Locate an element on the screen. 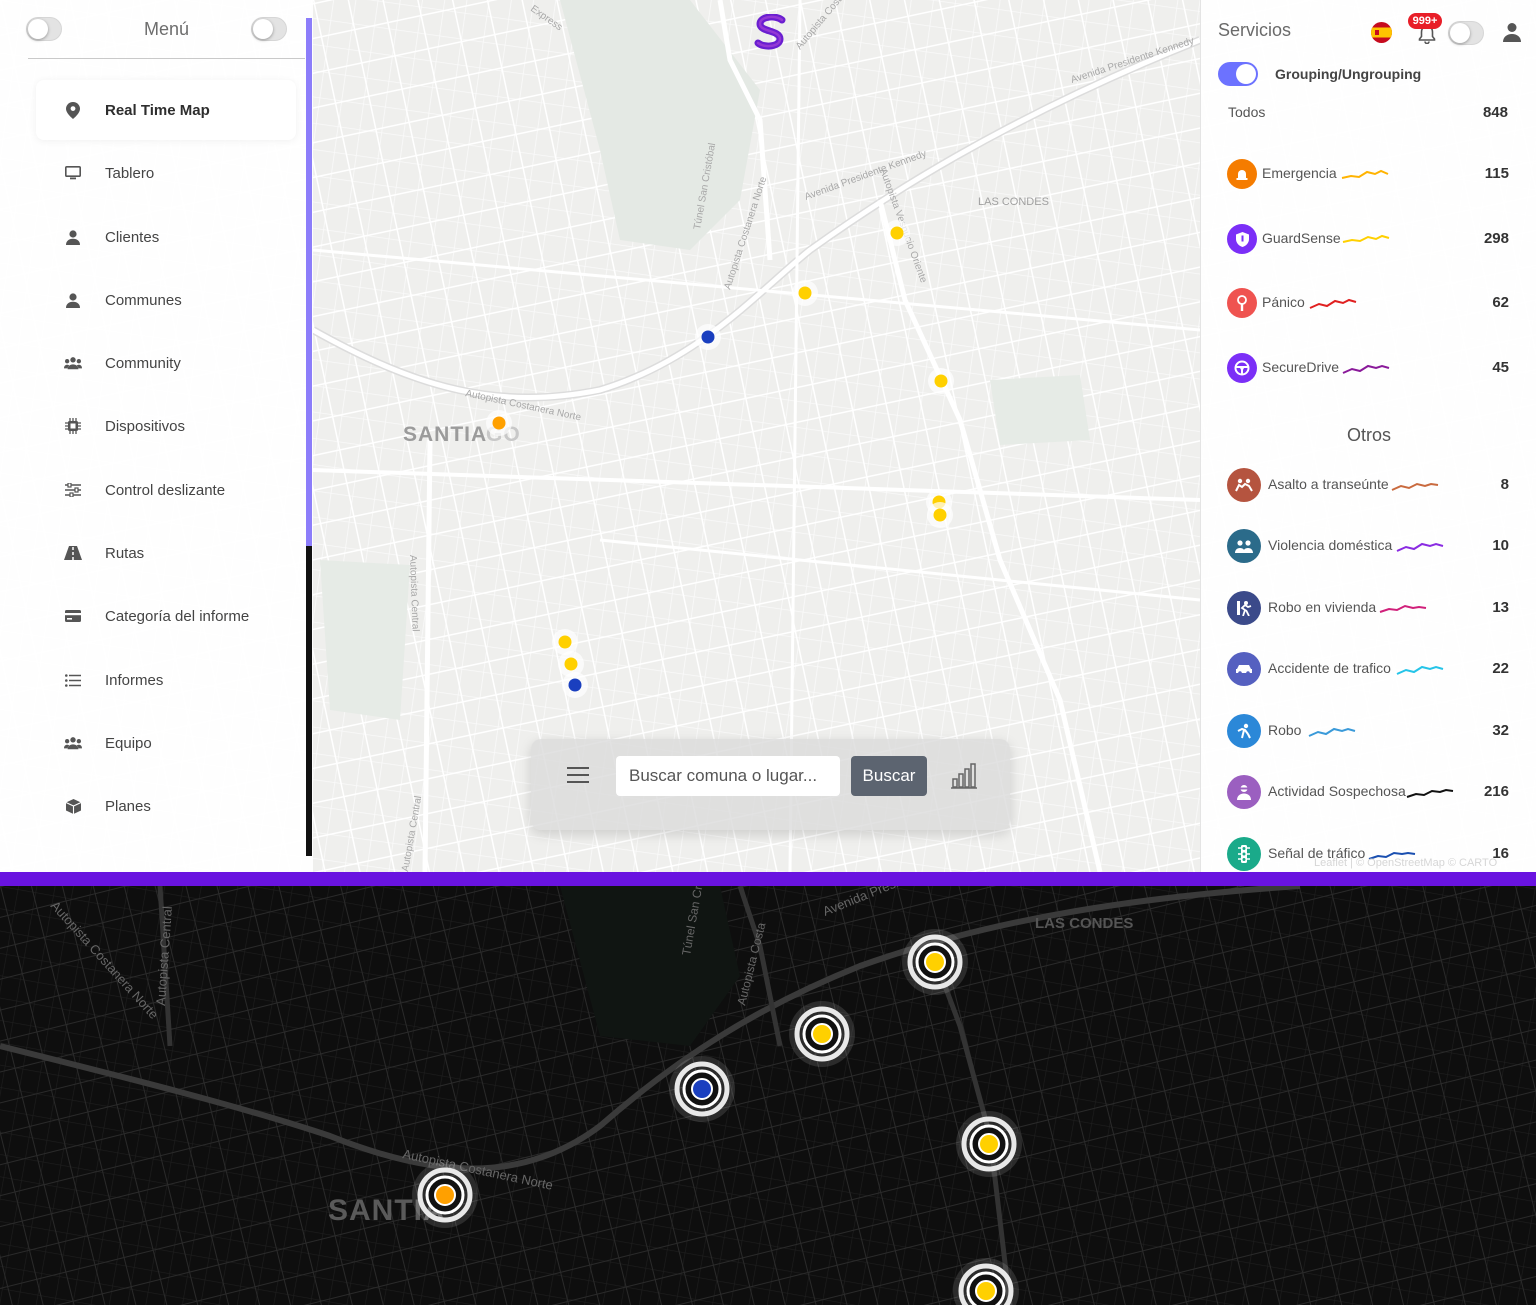 The width and height of the screenshot is (1536, 1305). service-row-violencia: Violencia doméstica 10 is located at coordinates (1368, 547).